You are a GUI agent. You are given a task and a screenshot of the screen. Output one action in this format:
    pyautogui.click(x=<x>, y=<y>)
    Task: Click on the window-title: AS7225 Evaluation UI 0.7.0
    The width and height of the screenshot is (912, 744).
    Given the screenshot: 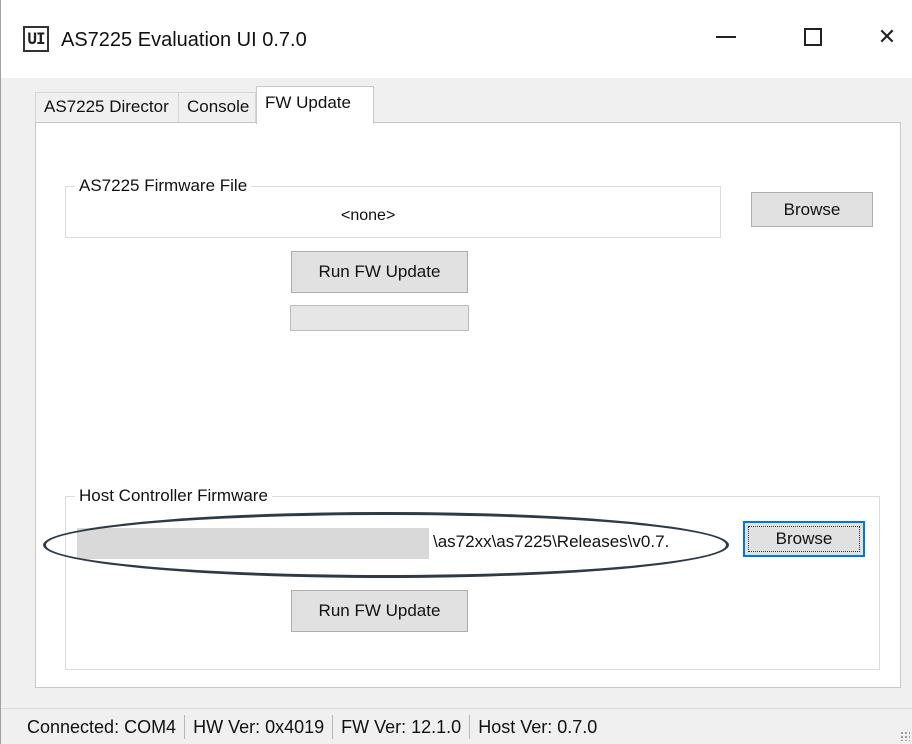 What is the action you would take?
    pyautogui.click(x=184, y=40)
    